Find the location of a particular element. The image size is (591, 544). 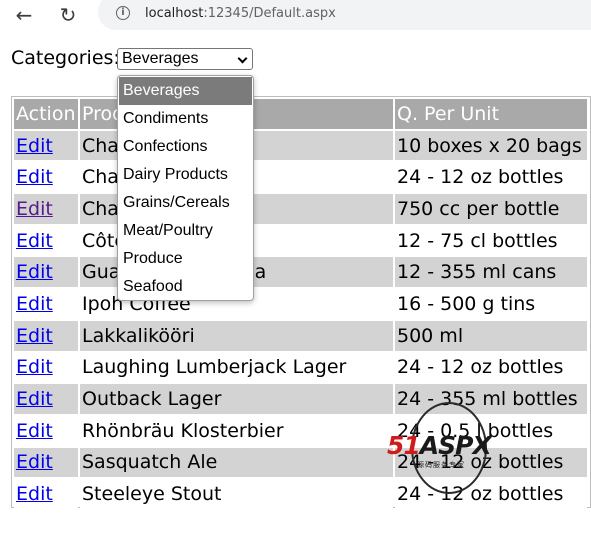

categories-label: Categories: is located at coordinates (65, 58).